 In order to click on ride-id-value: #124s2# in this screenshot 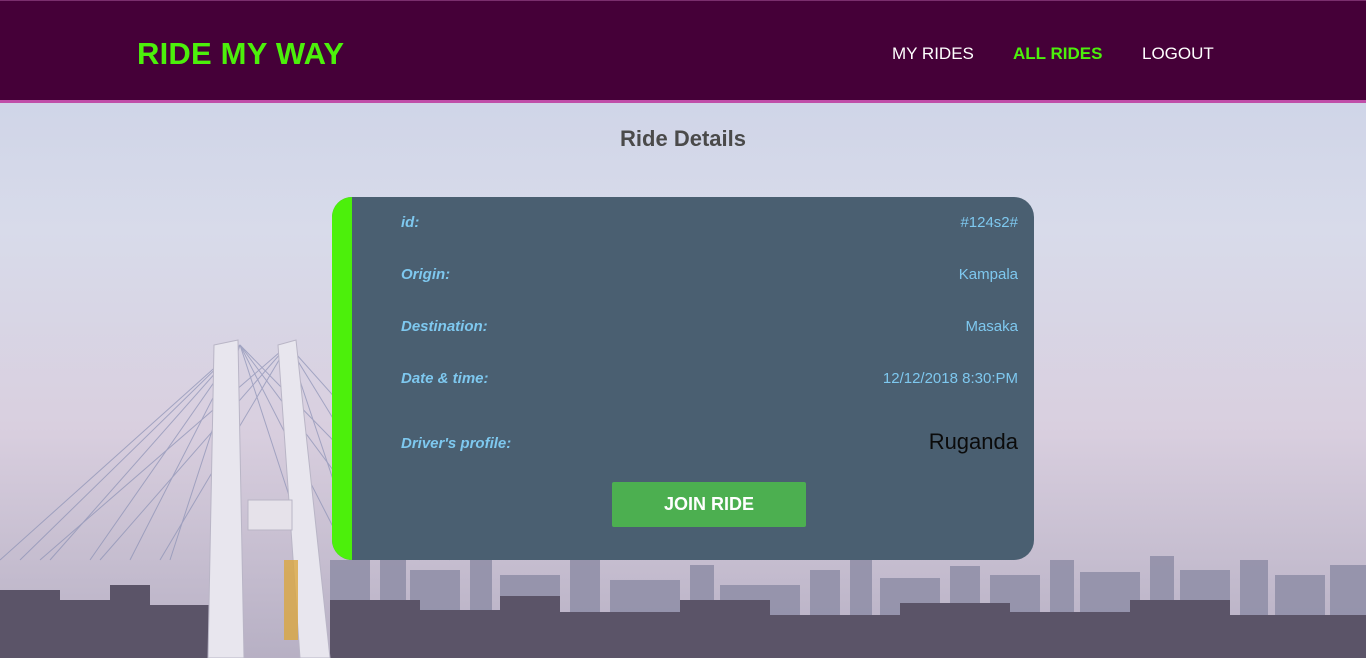, I will do `click(989, 222)`.